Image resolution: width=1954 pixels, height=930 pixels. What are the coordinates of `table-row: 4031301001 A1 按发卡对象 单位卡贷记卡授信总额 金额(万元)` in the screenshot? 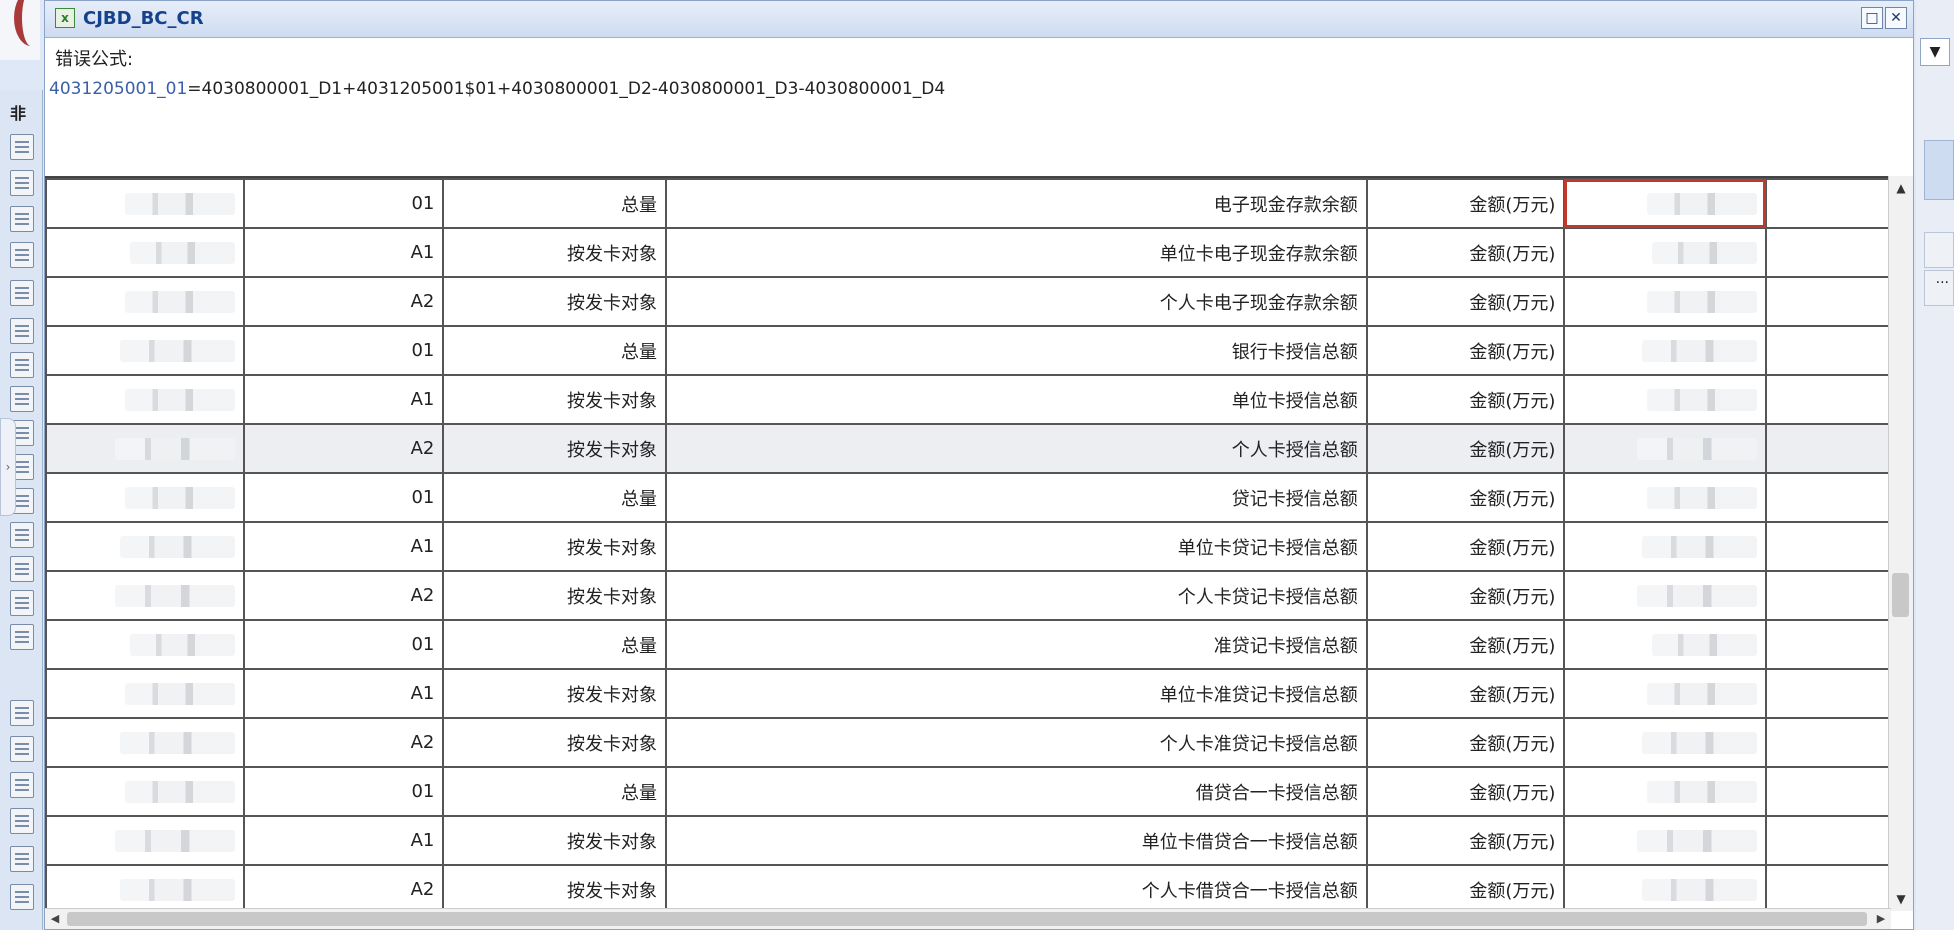 It's located at (968, 546).